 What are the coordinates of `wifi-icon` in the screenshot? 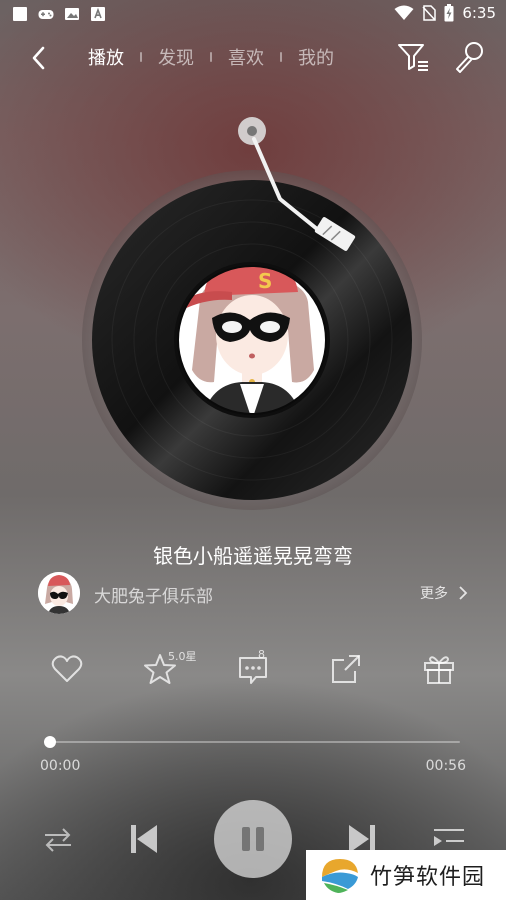 It's located at (404, 12).